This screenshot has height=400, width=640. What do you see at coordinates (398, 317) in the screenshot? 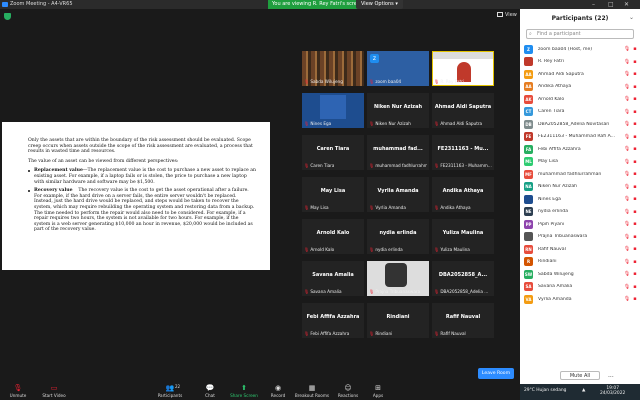
I see `tile-display-name: Rindiani` at bounding box center [398, 317].